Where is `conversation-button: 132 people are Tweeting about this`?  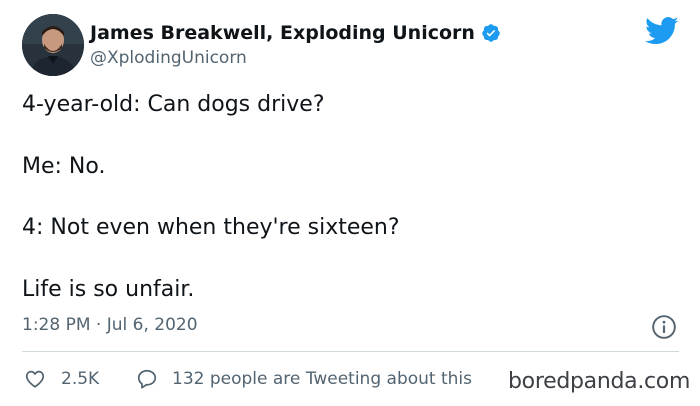 conversation-button: 132 people are Tweeting about this is located at coordinates (304, 379).